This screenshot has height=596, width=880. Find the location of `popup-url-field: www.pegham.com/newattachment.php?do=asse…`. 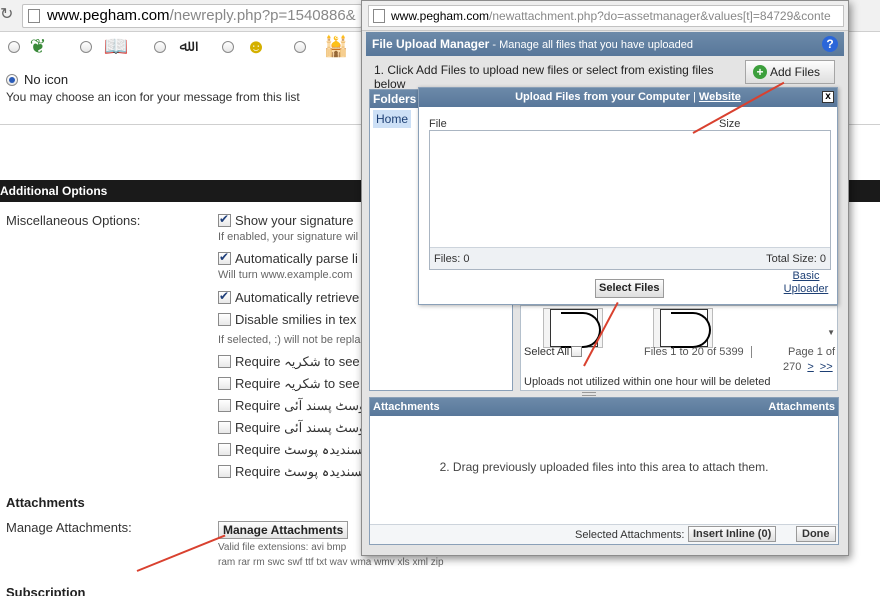

popup-url-field: www.pegham.com/newattachment.php?do=asse… is located at coordinates (606, 16).